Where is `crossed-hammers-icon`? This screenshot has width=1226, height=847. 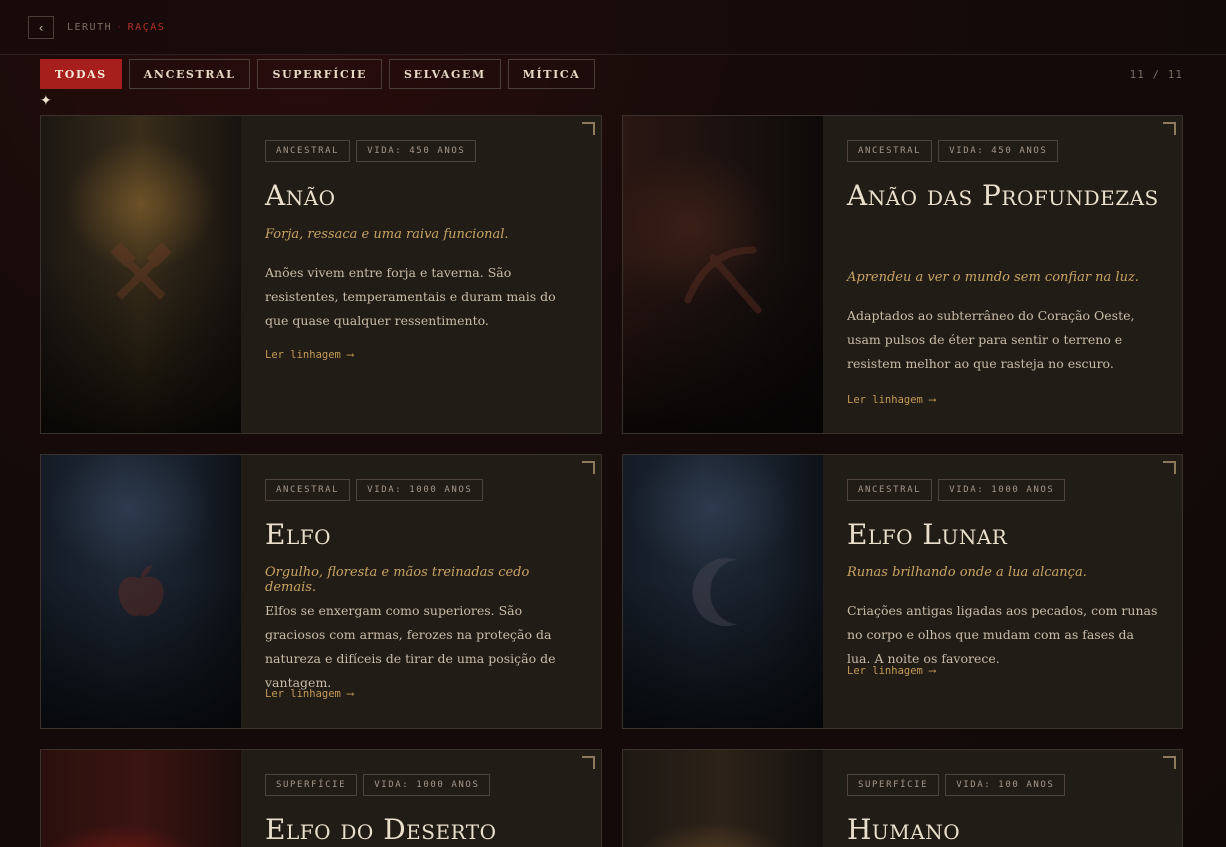 crossed-hammers-icon is located at coordinates (141, 275).